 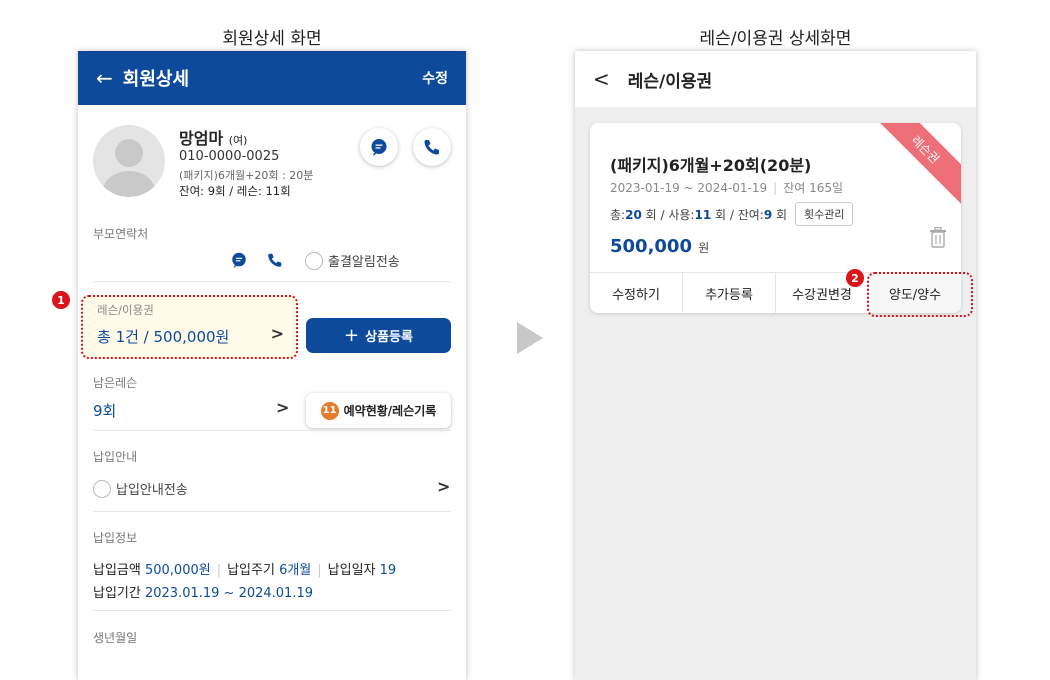 What do you see at coordinates (920, 294) in the screenshot?
I see `transfer-highlight` at bounding box center [920, 294].